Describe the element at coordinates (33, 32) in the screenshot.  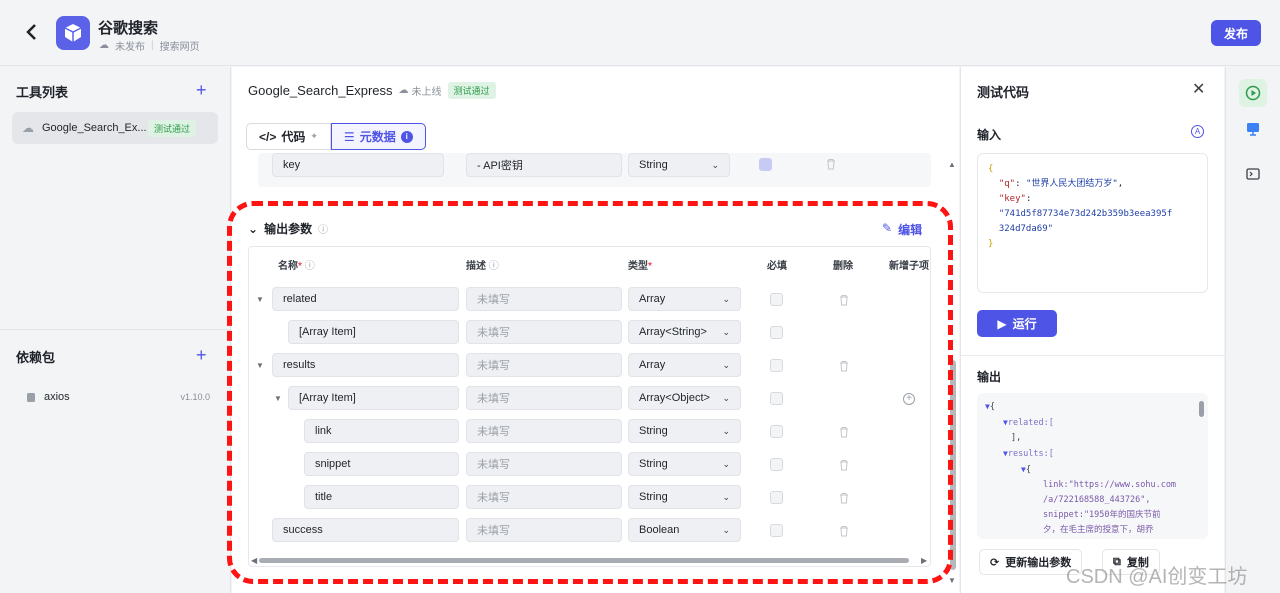
I see `back-arrow-icon` at that location.